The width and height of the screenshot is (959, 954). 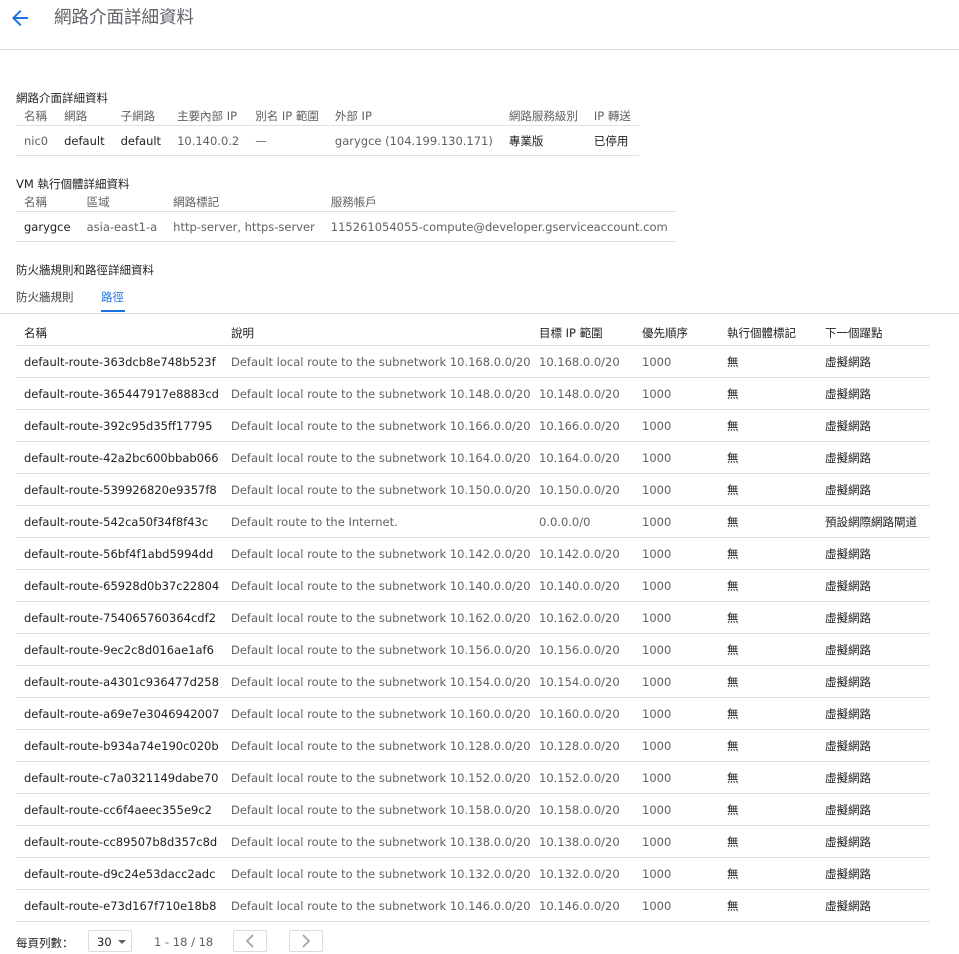 What do you see at coordinates (208, 140) in the screenshot?
I see `nic-internal-ip: 10.140.0.2` at bounding box center [208, 140].